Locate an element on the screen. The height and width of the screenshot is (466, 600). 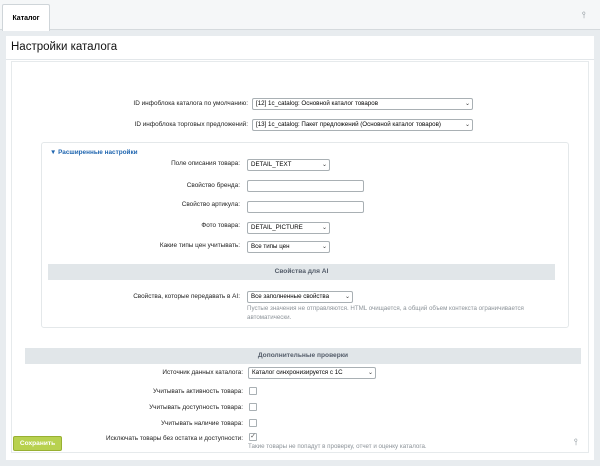
price-types-label: Какие типы цен учитывать: is located at coordinates (199, 245).